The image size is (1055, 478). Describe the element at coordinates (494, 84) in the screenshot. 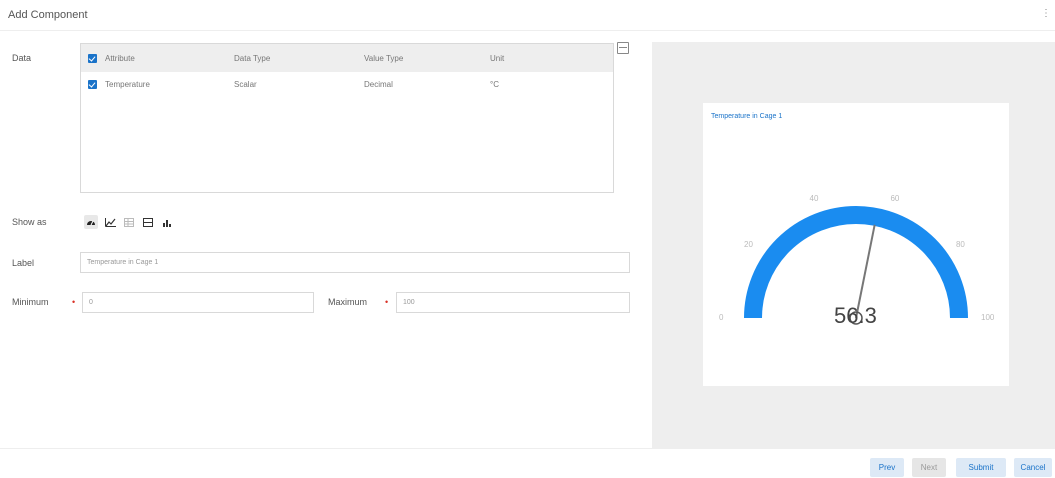

I see `cell-unit: °C` at that location.